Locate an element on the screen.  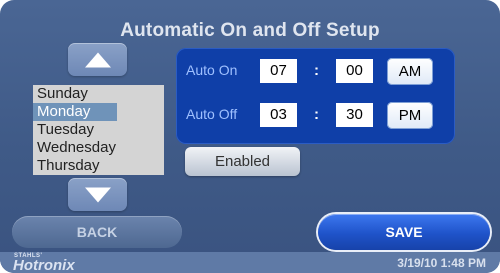
brand-logo: Hotronix is located at coordinates (44, 266).